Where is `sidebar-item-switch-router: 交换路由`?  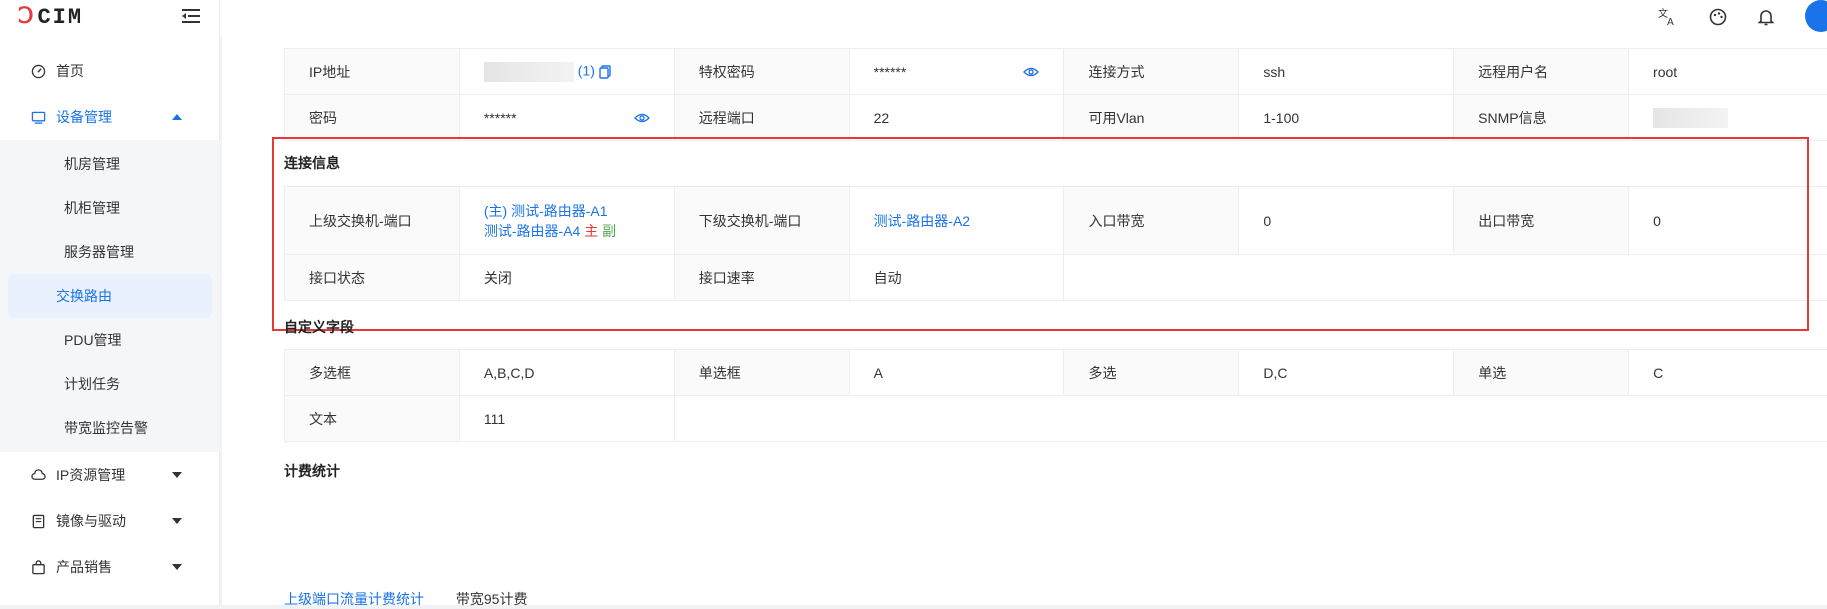
sidebar-item-switch-router: 交换路由 is located at coordinates (110, 296).